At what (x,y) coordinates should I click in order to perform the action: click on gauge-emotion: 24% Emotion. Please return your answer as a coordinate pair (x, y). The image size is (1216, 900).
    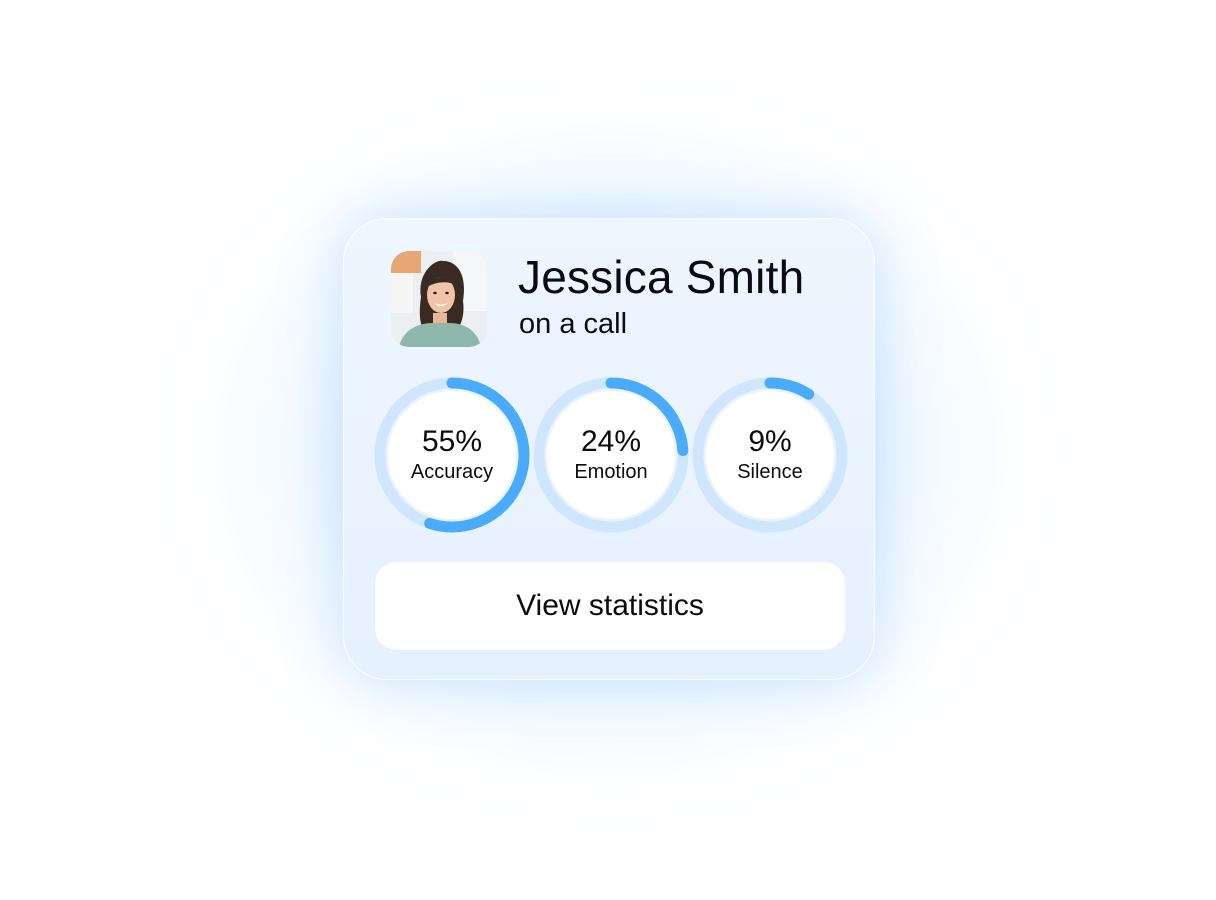
    Looking at the image, I should click on (611, 455).